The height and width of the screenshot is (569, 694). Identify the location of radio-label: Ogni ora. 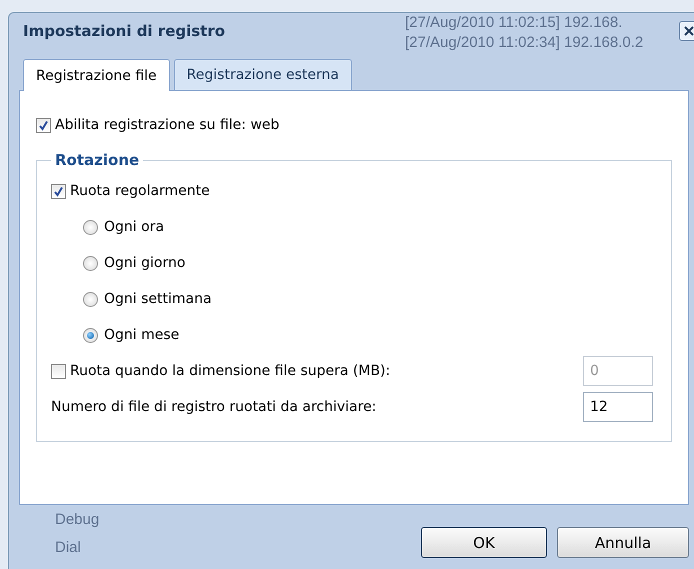
(134, 227).